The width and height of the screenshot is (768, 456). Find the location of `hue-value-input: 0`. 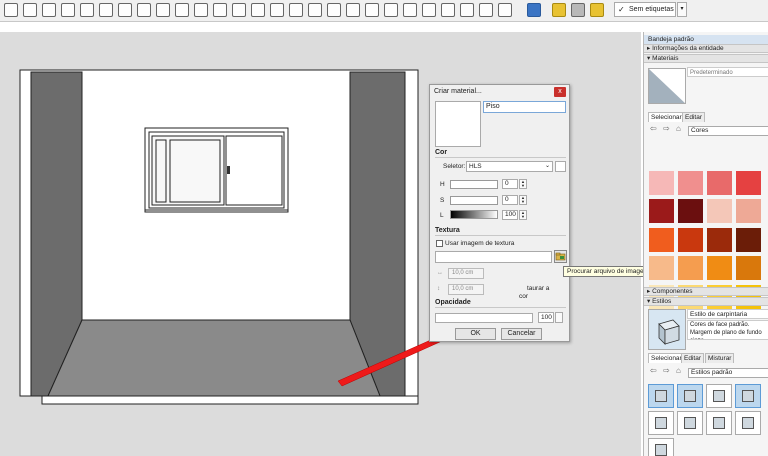

hue-value-input: 0 is located at coordinates (510, 184).